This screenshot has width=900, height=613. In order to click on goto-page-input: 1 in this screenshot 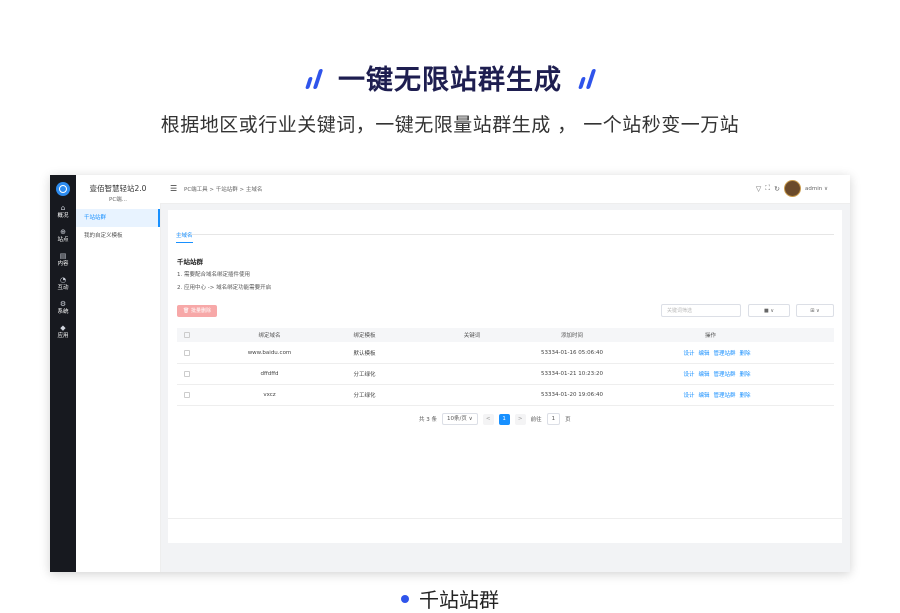, I will do `click(553, 419)`.